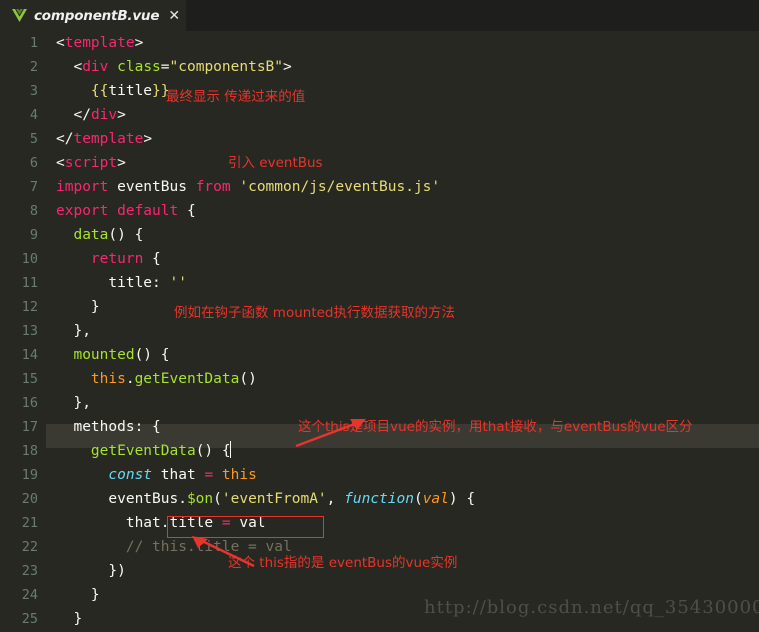 This screenshot has width=759, height=632. What do you see at coordinates (379, 259) in the screenshot?
I see `code-line: 10 return {` at bounding box center [379, 259].